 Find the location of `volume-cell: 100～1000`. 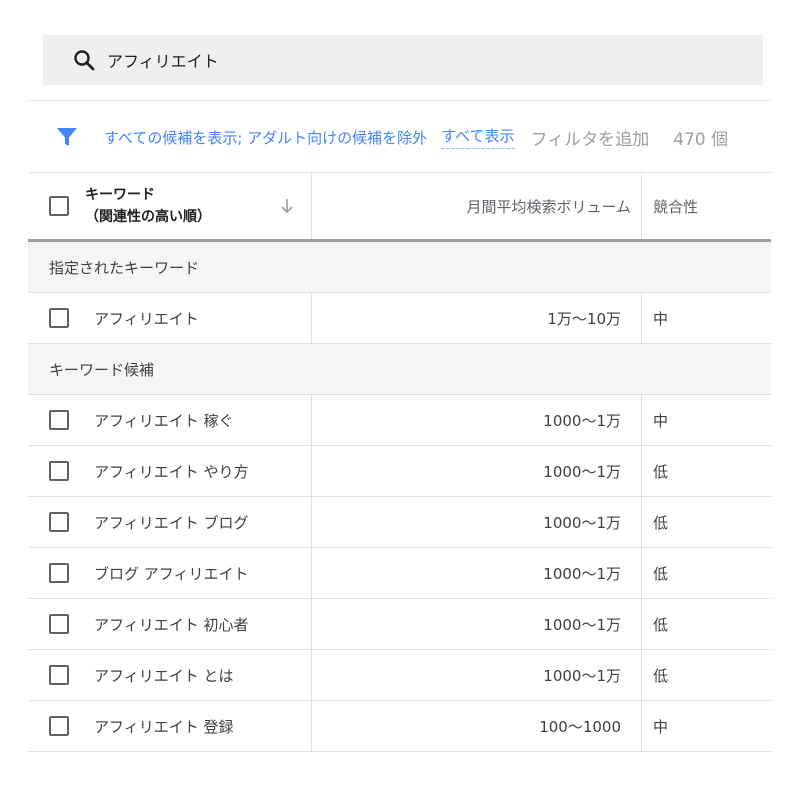

volume-cell: 100～1000 is located at coordinates (477, 726).